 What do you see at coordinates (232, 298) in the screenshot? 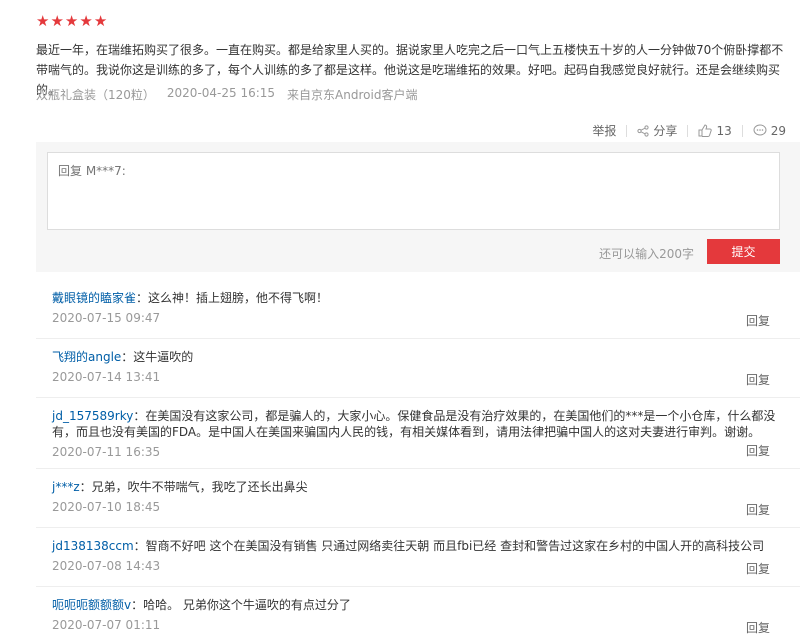
I see `comment-text: ：这么神！插上翅膀，他不得飞啊！` at bounding box center [232, 298].